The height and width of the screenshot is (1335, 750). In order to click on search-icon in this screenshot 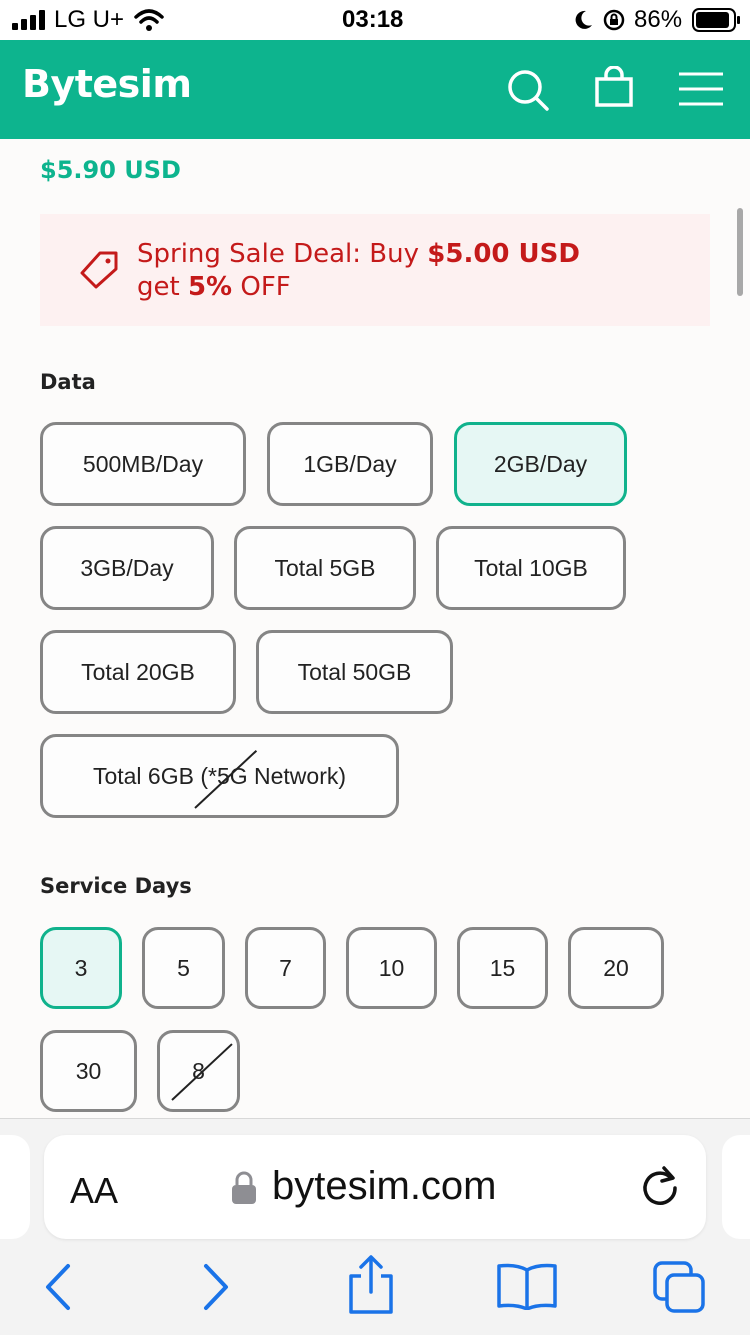, I will do `click(528, 90)`.